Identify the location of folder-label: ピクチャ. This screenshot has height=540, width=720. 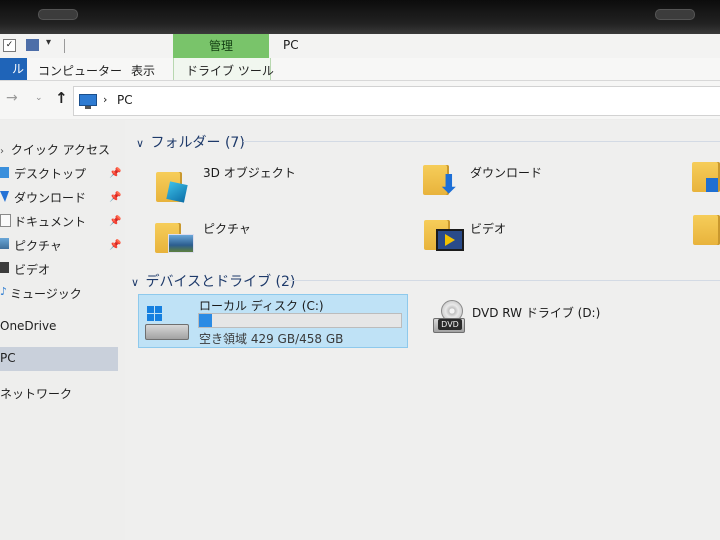
(227, 229).